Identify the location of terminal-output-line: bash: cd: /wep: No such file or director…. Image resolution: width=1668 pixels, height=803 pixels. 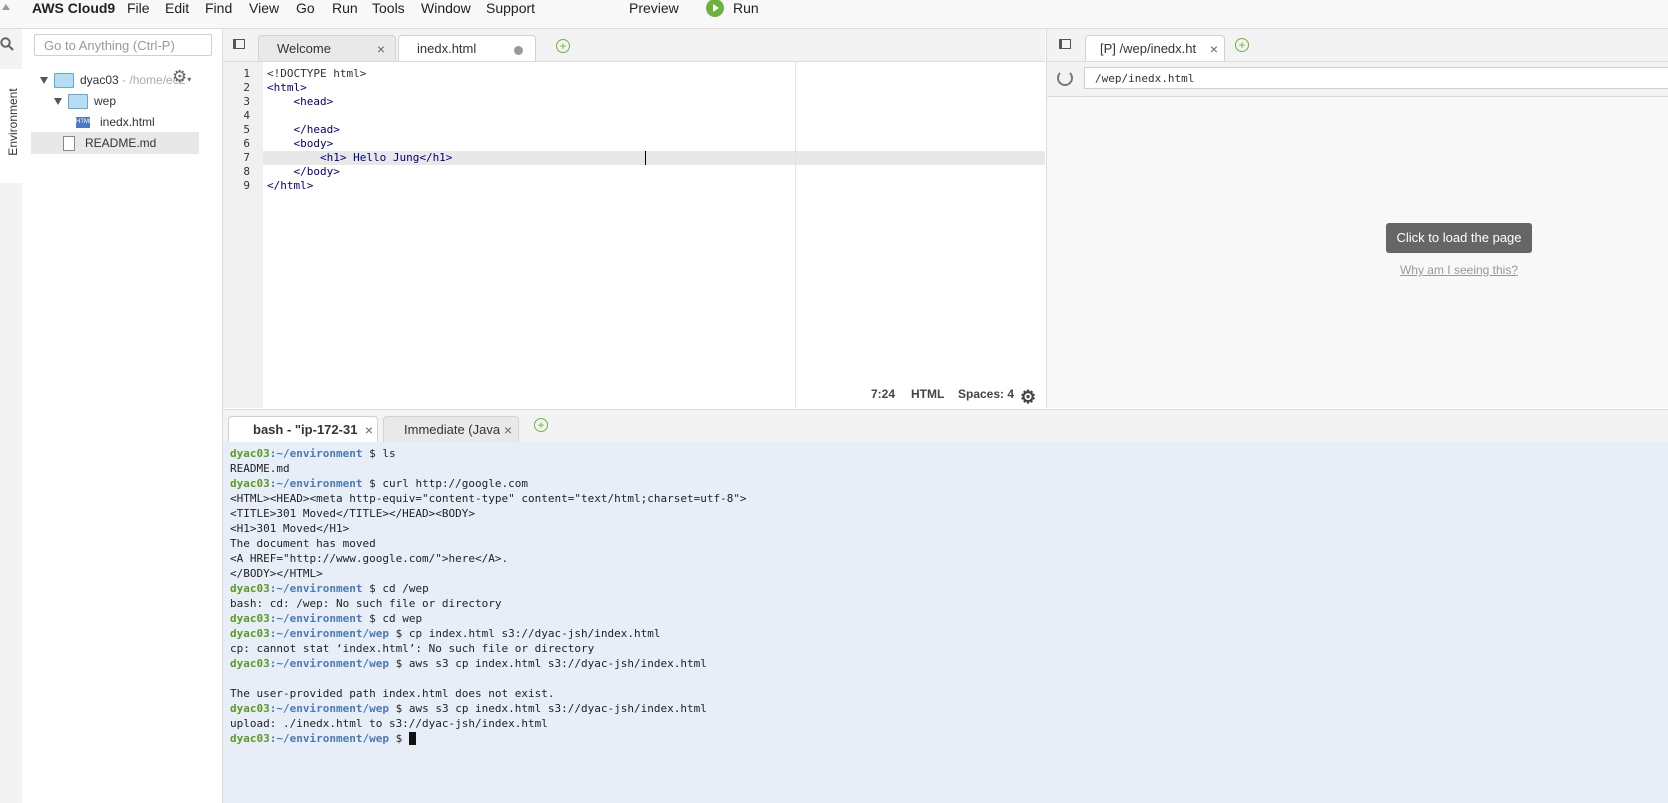
(366, 603).